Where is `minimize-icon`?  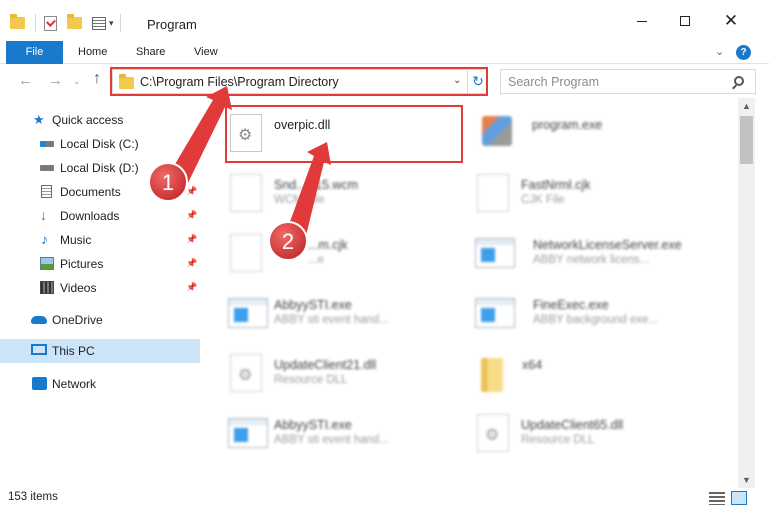
minimize-icon is located at coordinates (642, 21).